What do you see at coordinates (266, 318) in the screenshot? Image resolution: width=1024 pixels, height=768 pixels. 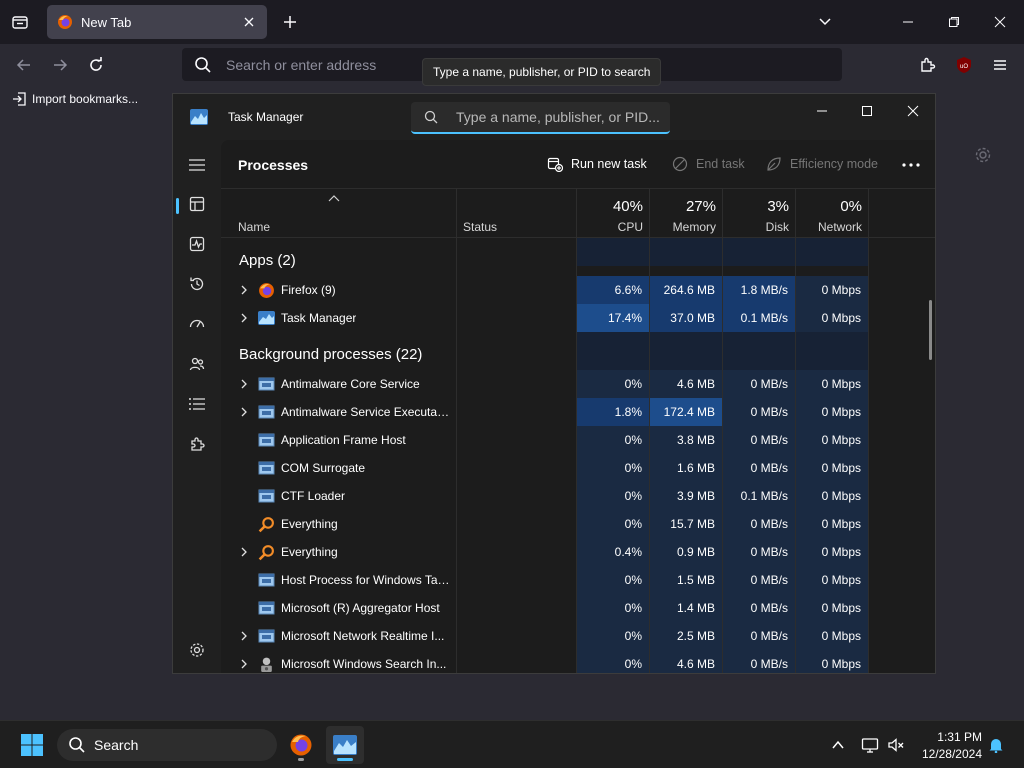 I see `taskmgr-process-icon` at bounding box center [266, 318].